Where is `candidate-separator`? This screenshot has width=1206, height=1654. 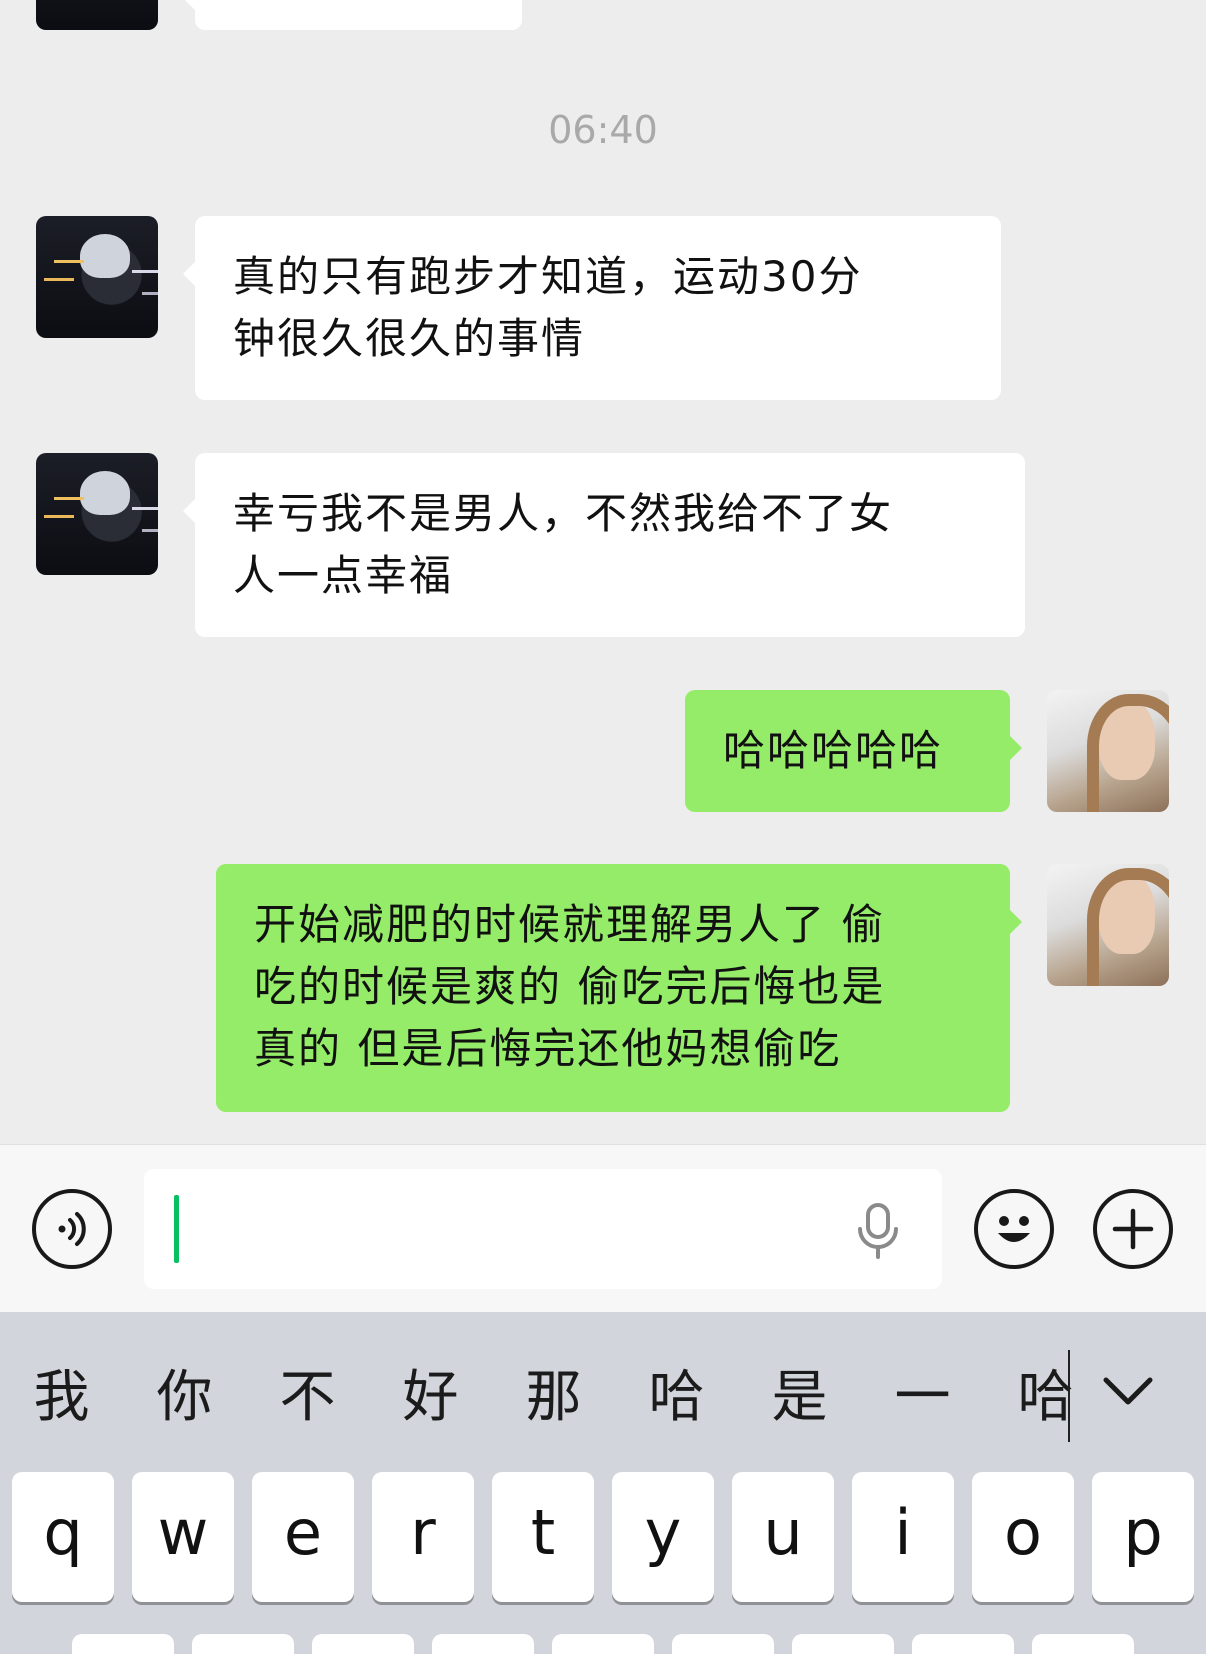
candidate-separator is located at coordinates (1069, 1396).